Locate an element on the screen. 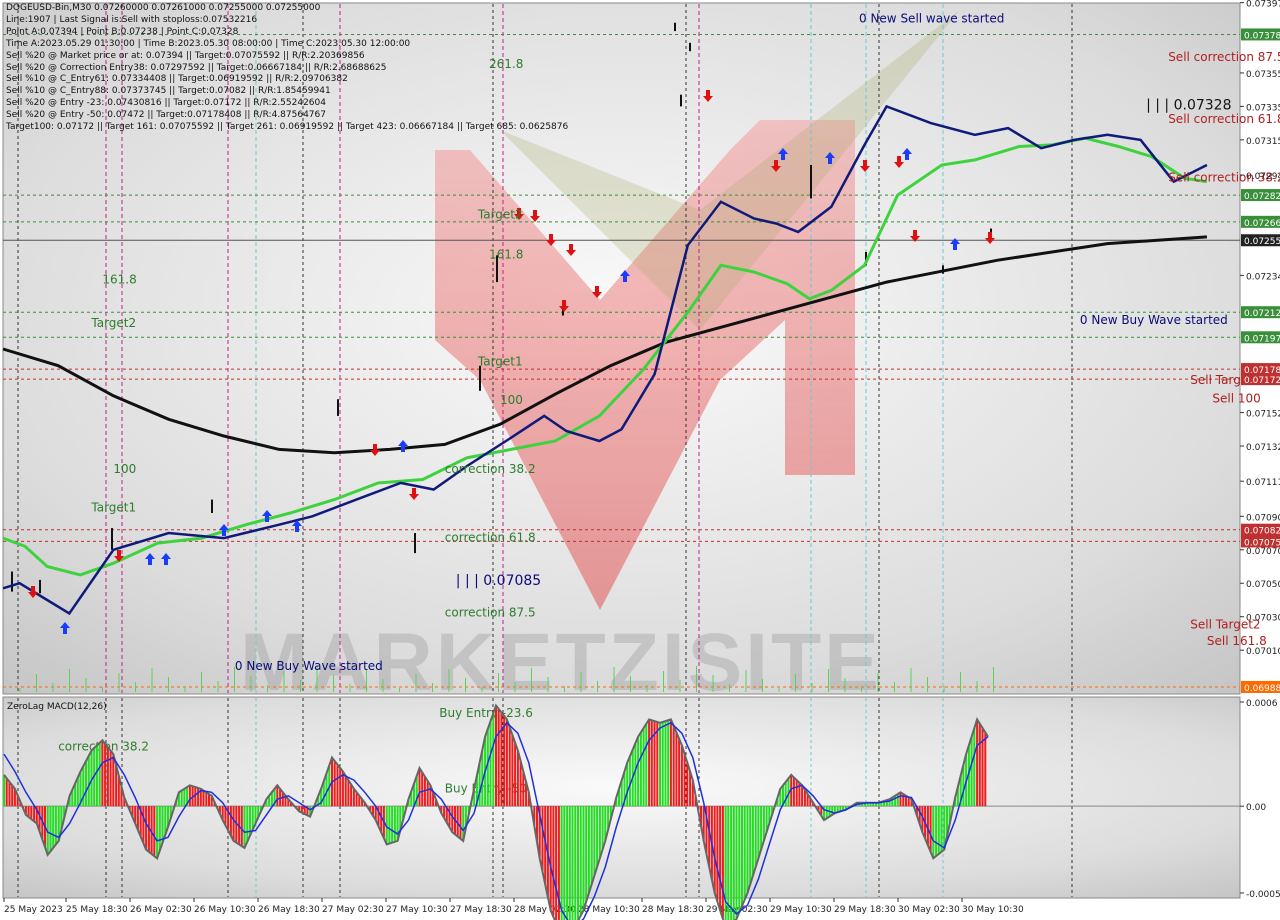 Image resolution: width=1280 pixels, height=920 pixels. price-tick-label: 0.07172 is located at coordinates (1262, 381).